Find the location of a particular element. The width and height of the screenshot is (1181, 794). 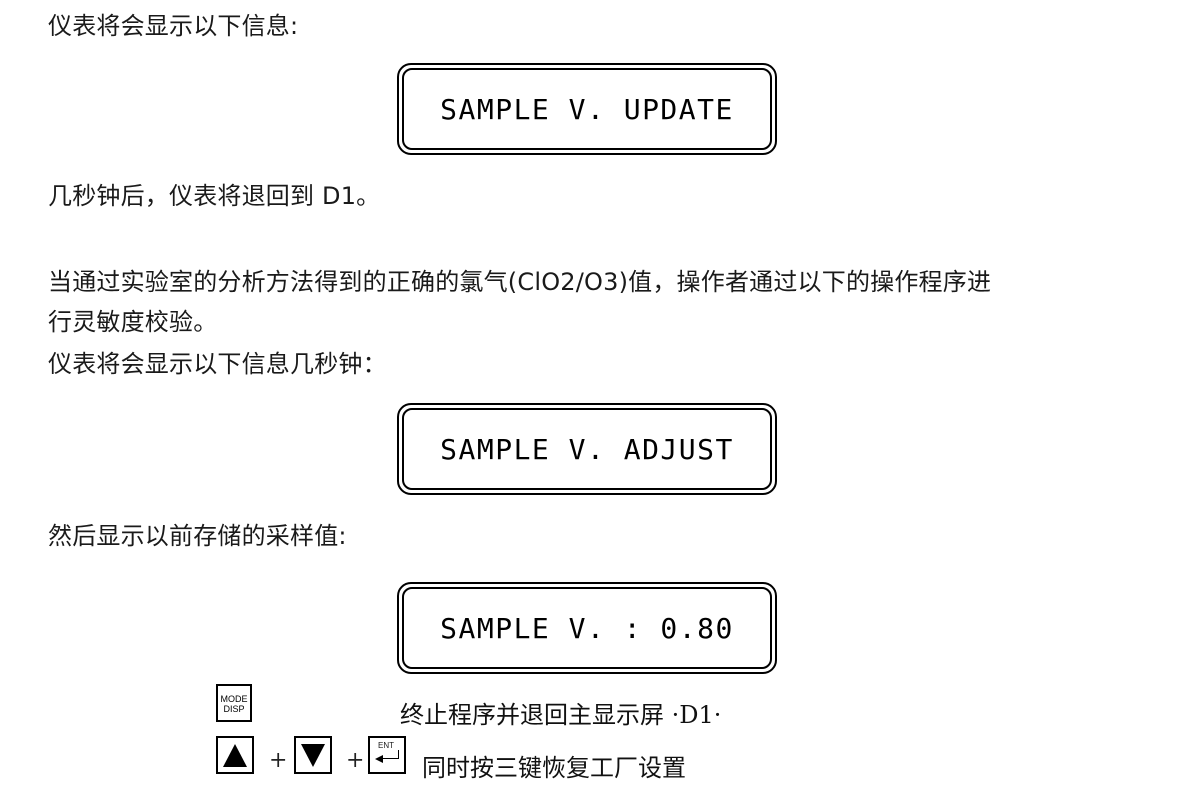

calibration-text-line2: 行灵敏度校验。 is located at coordinates (133, 322).